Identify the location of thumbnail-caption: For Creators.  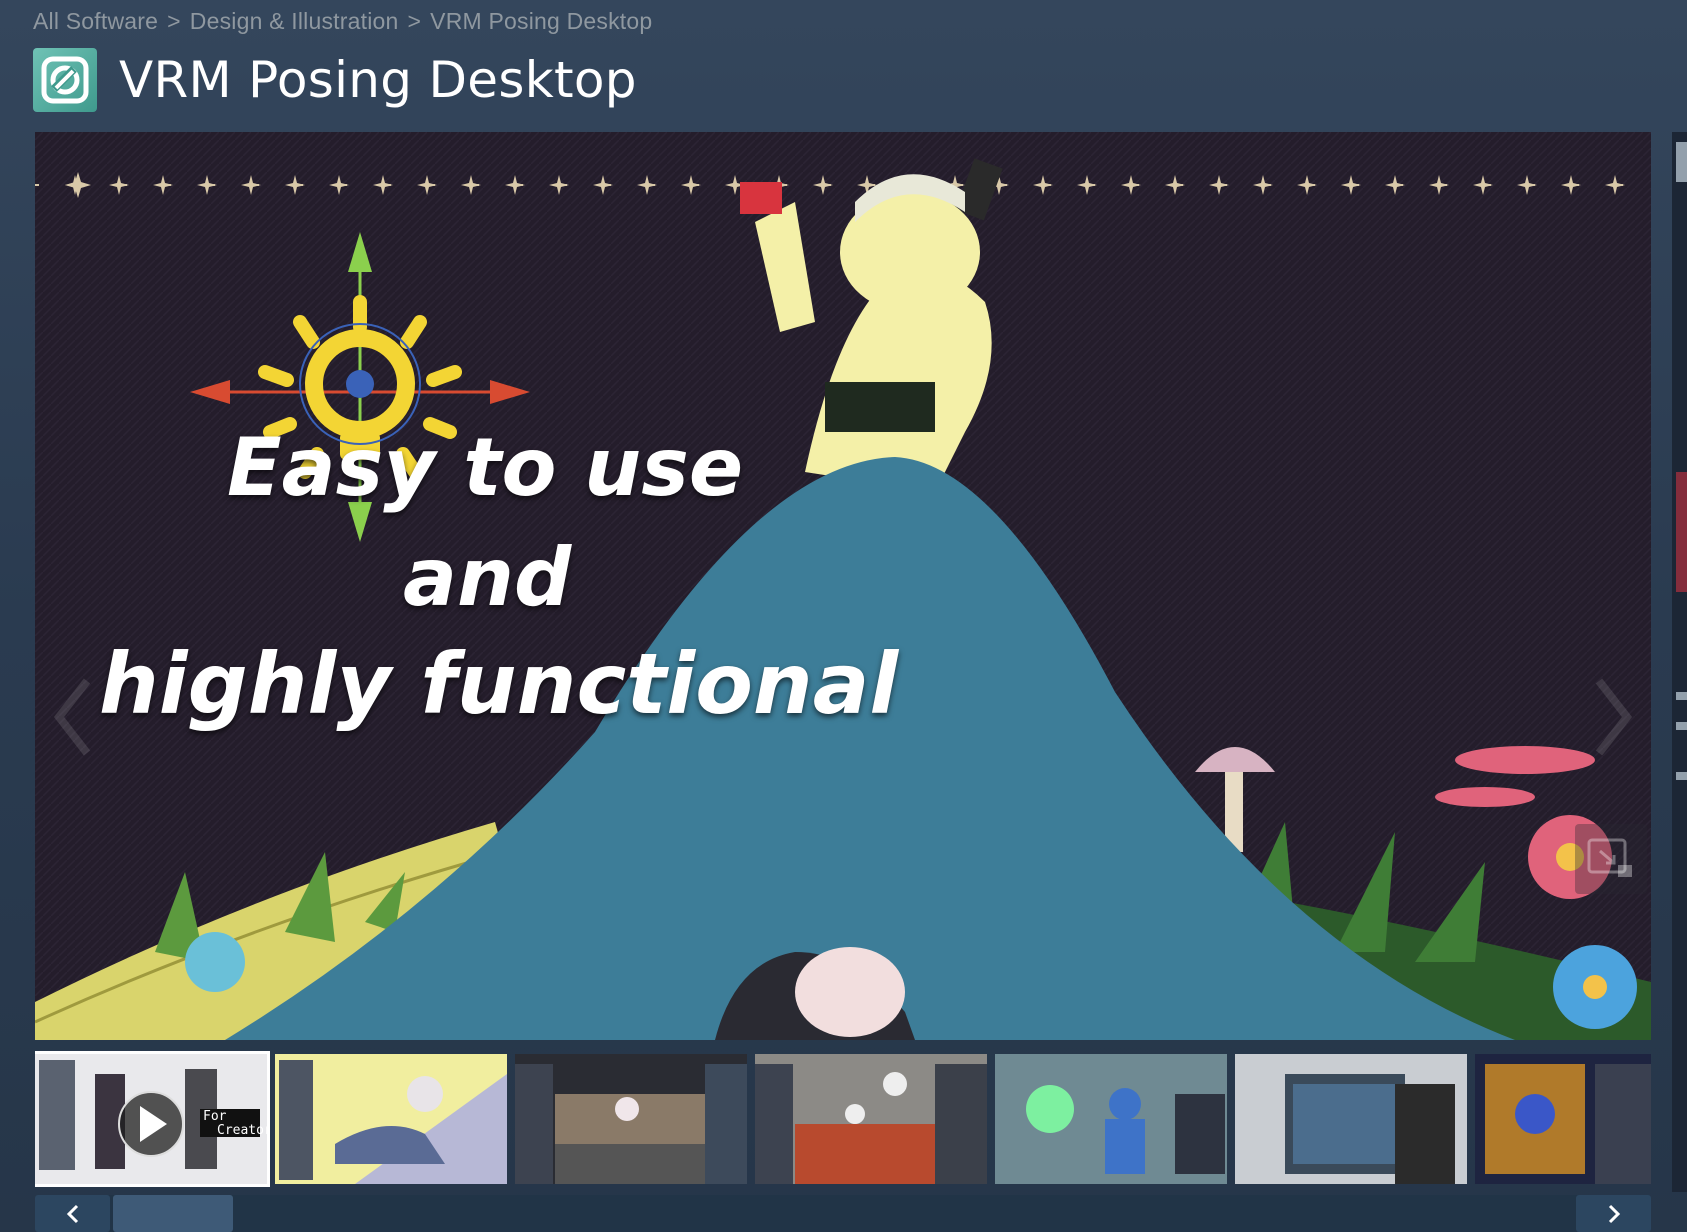
(235, 1123).